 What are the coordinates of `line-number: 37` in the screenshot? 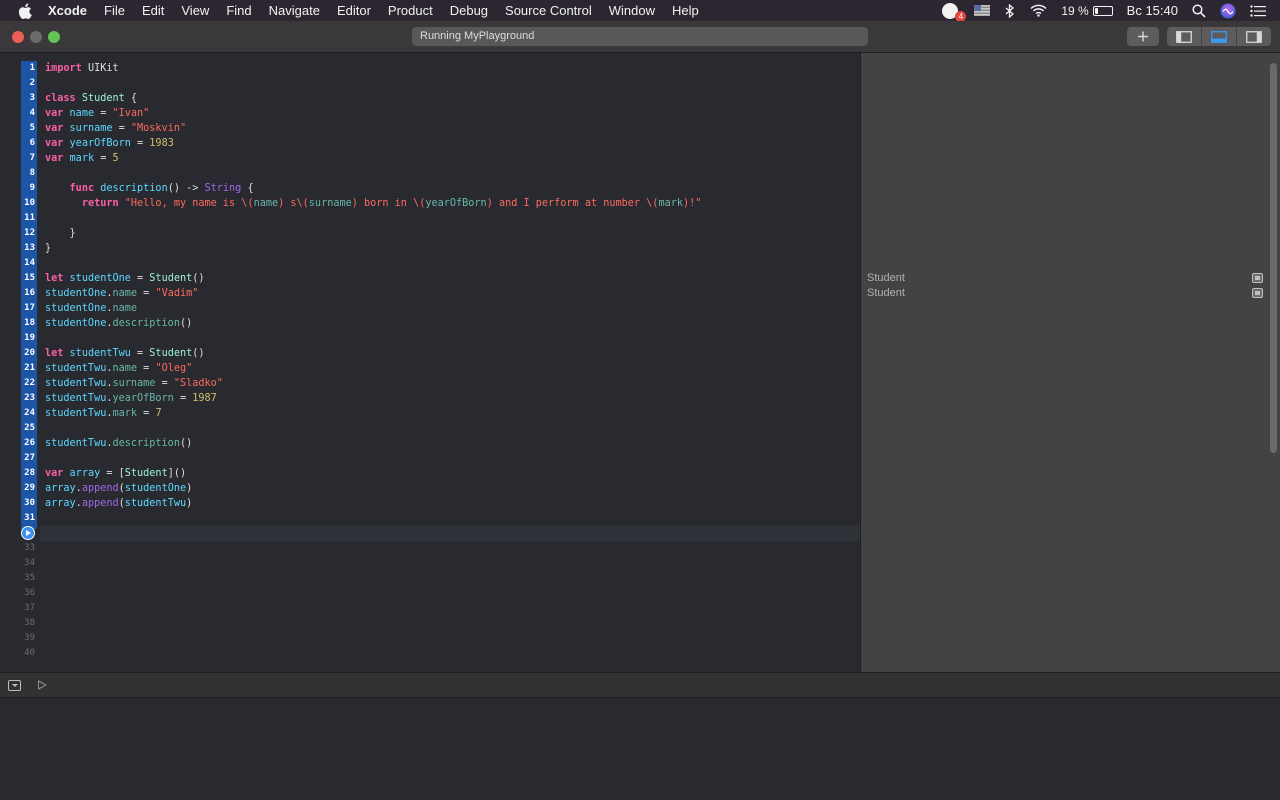 It's located at (17, 608).